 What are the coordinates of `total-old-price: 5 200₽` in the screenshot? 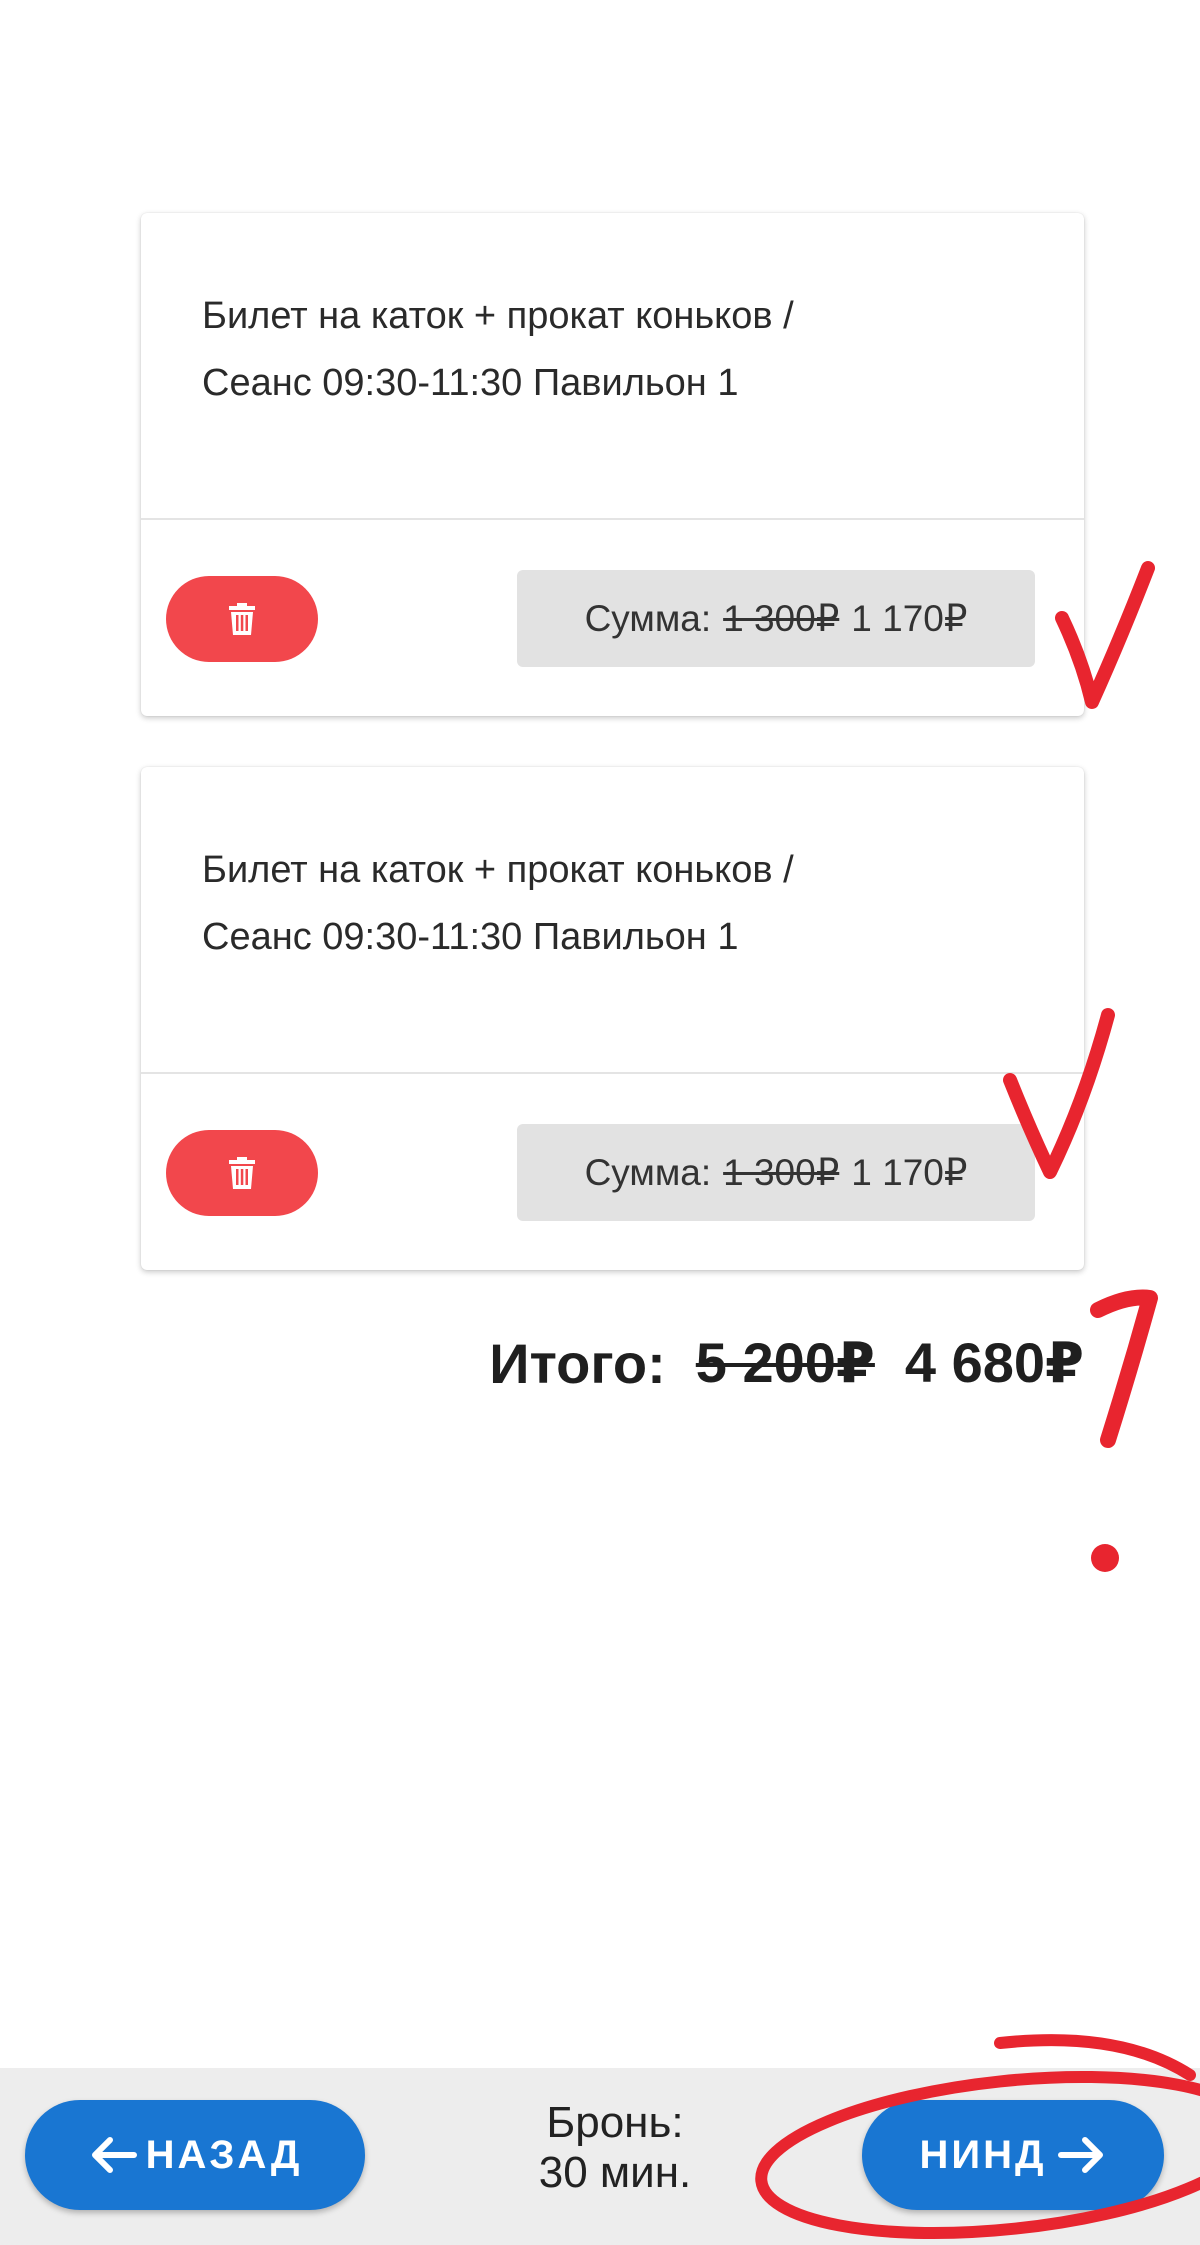 It's located at (785, 1362).